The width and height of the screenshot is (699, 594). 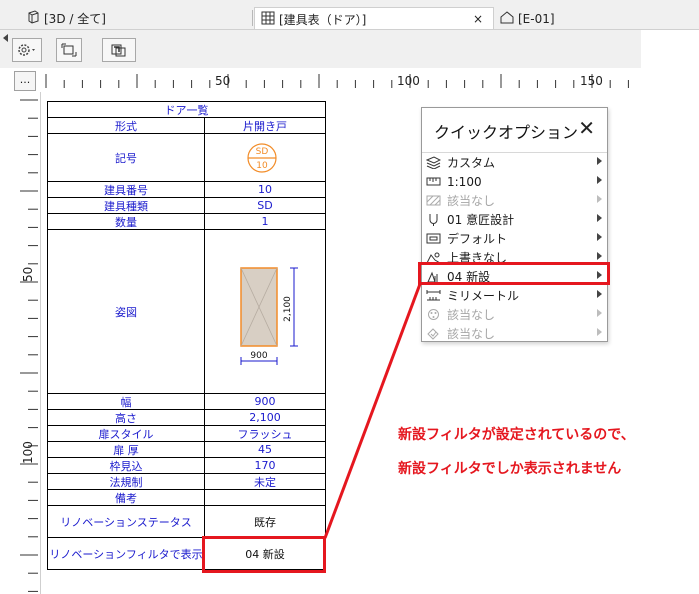 What do you see at coordinates (258, 356) in the screenshot?
I see `door-width-dimension: 900` at bounding box center [258, 356].